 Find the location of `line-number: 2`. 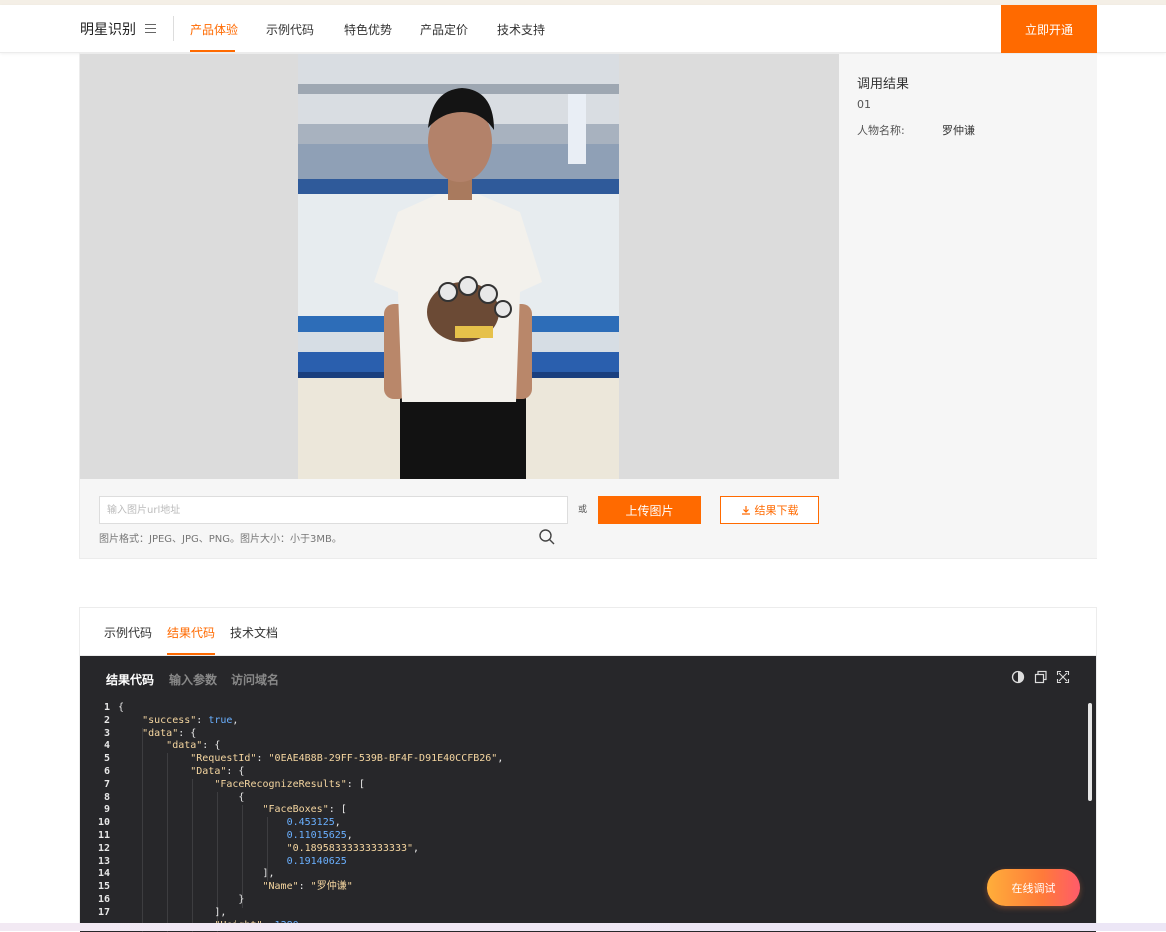

line-number: 2 is located at coordinates (106, 720).